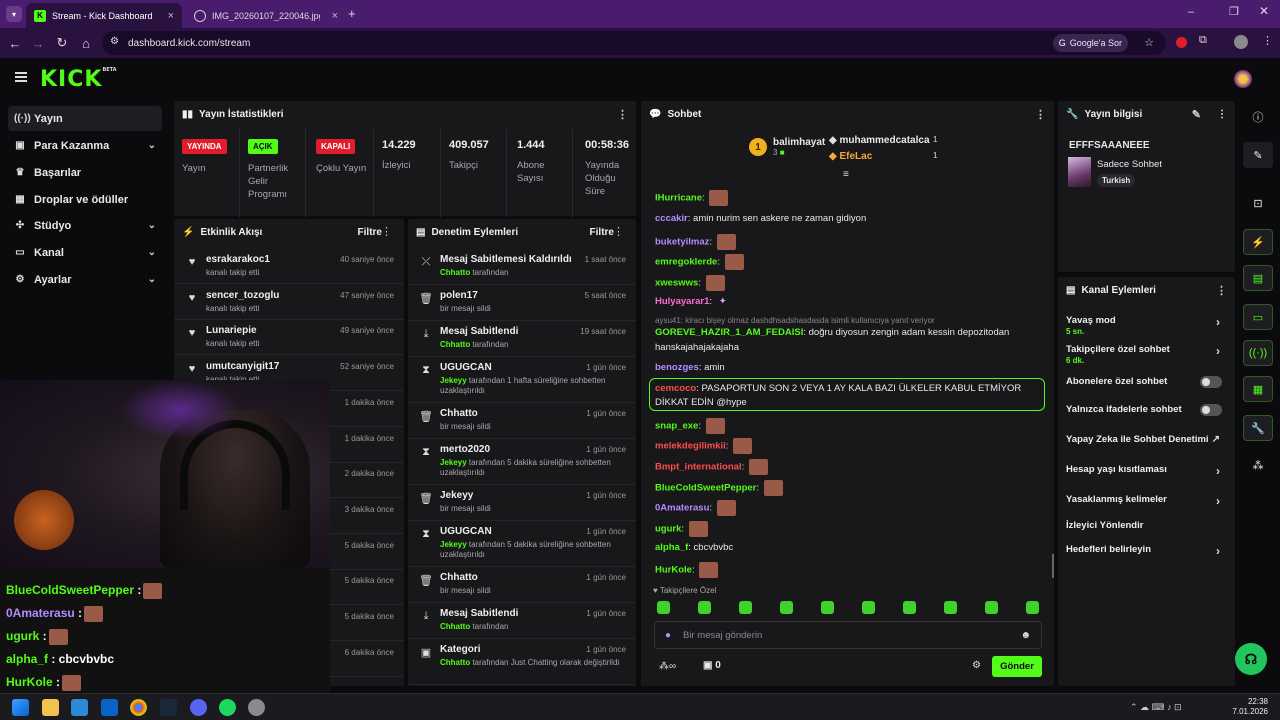 The height and width of the screenshot is (720, 1280). Describe the element at coordinates (1258, 117) in the screenshot. I see `info-icon: ⓘ` at that location.